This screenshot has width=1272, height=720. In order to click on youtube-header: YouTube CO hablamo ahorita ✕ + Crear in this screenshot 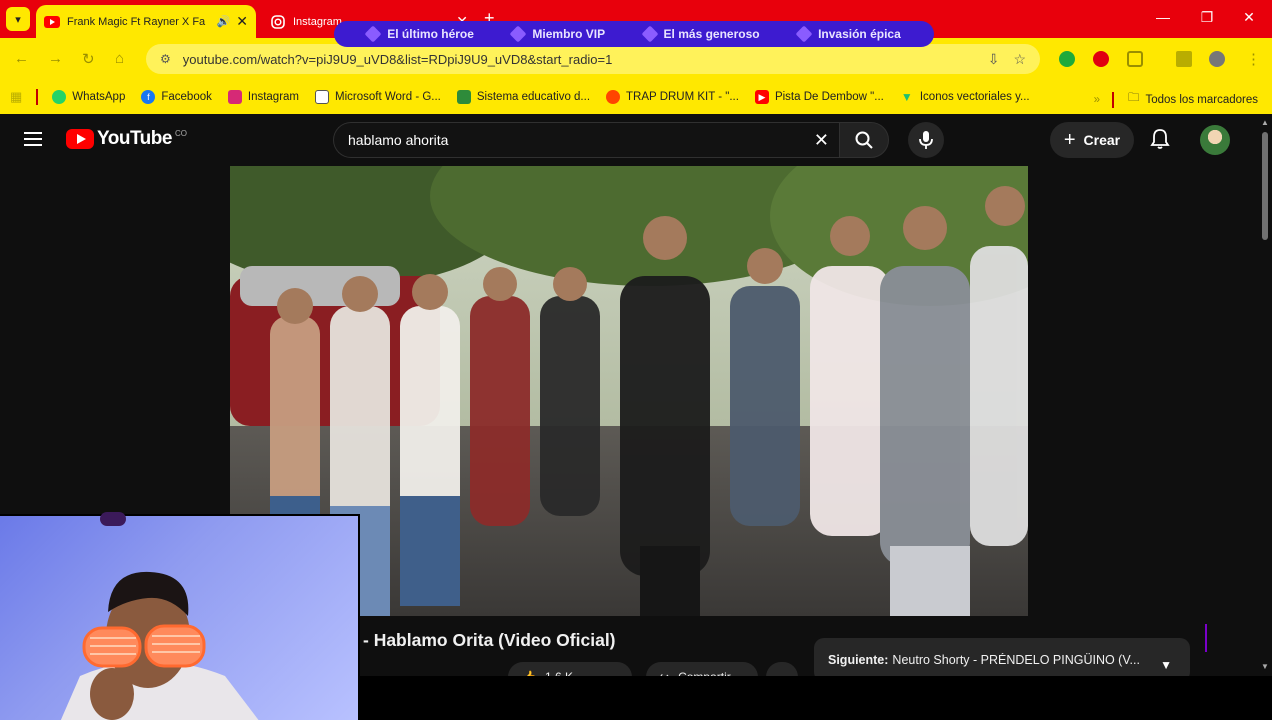, I will do `click(629, 140)`.